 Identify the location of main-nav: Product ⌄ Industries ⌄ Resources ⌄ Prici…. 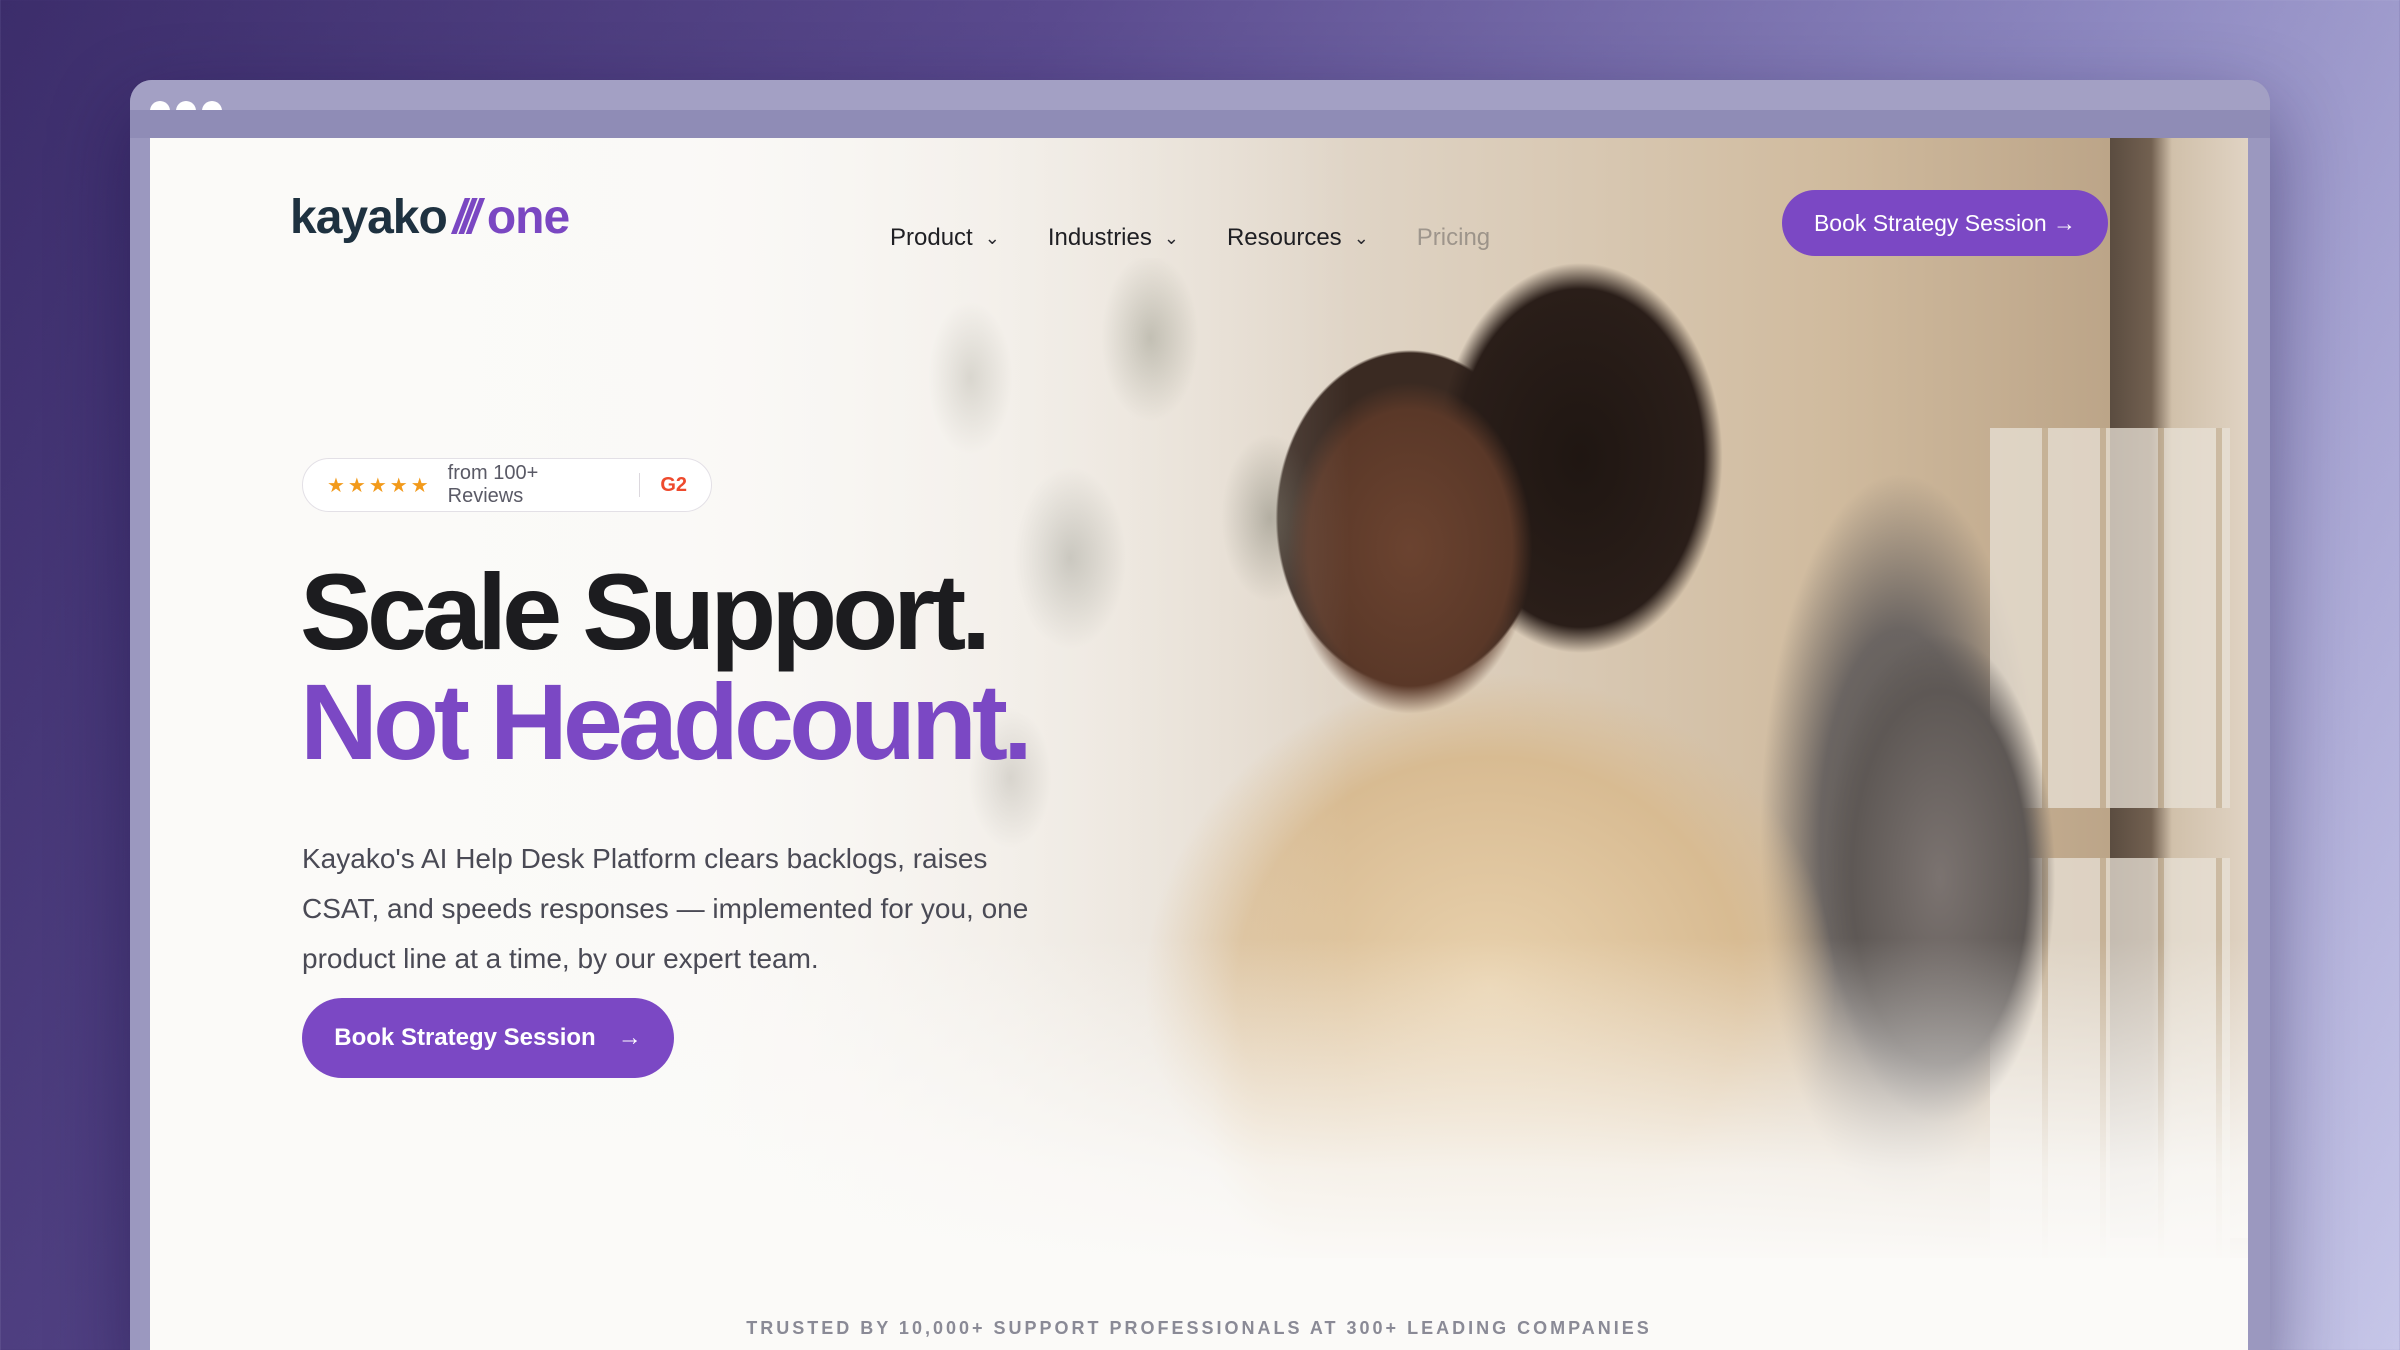
(1190, 238).